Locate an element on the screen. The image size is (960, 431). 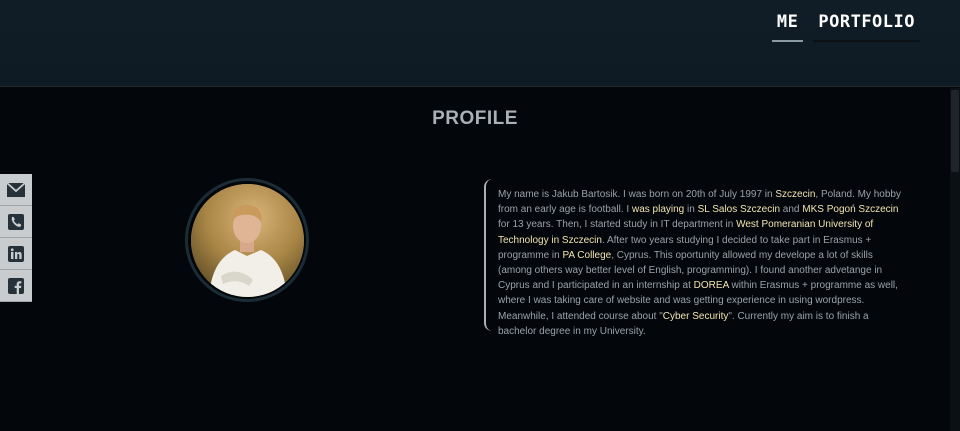
bio-segment: and is located at coordinates (791, 210).